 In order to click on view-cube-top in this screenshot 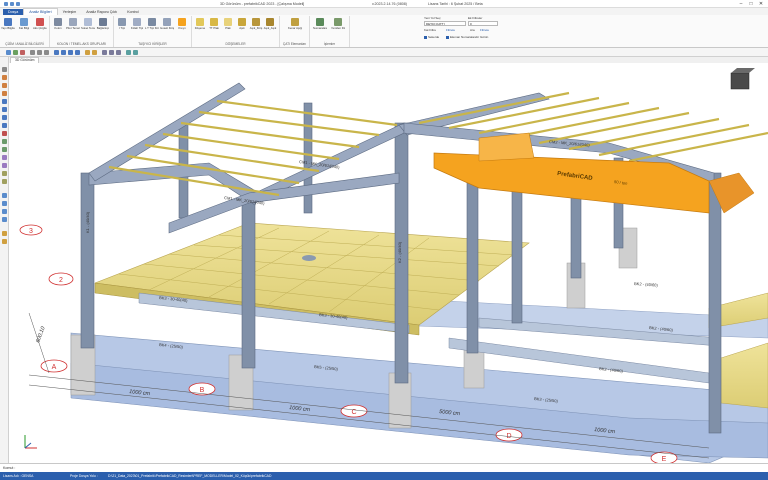, I will do `click(743, 70)`.